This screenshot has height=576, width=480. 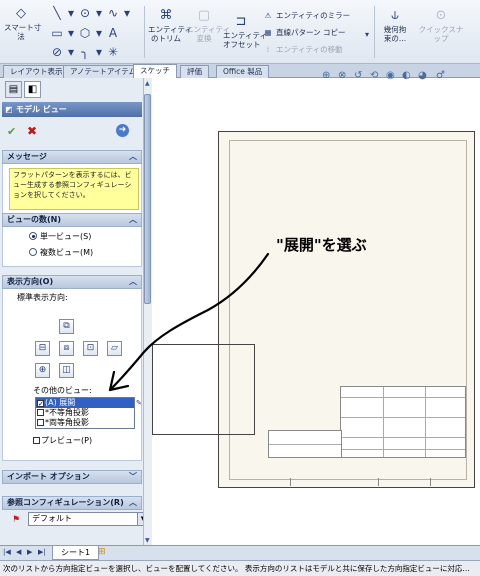 I want to click on circle-dropdown-icon: ▾, so click(x=99, y=13).